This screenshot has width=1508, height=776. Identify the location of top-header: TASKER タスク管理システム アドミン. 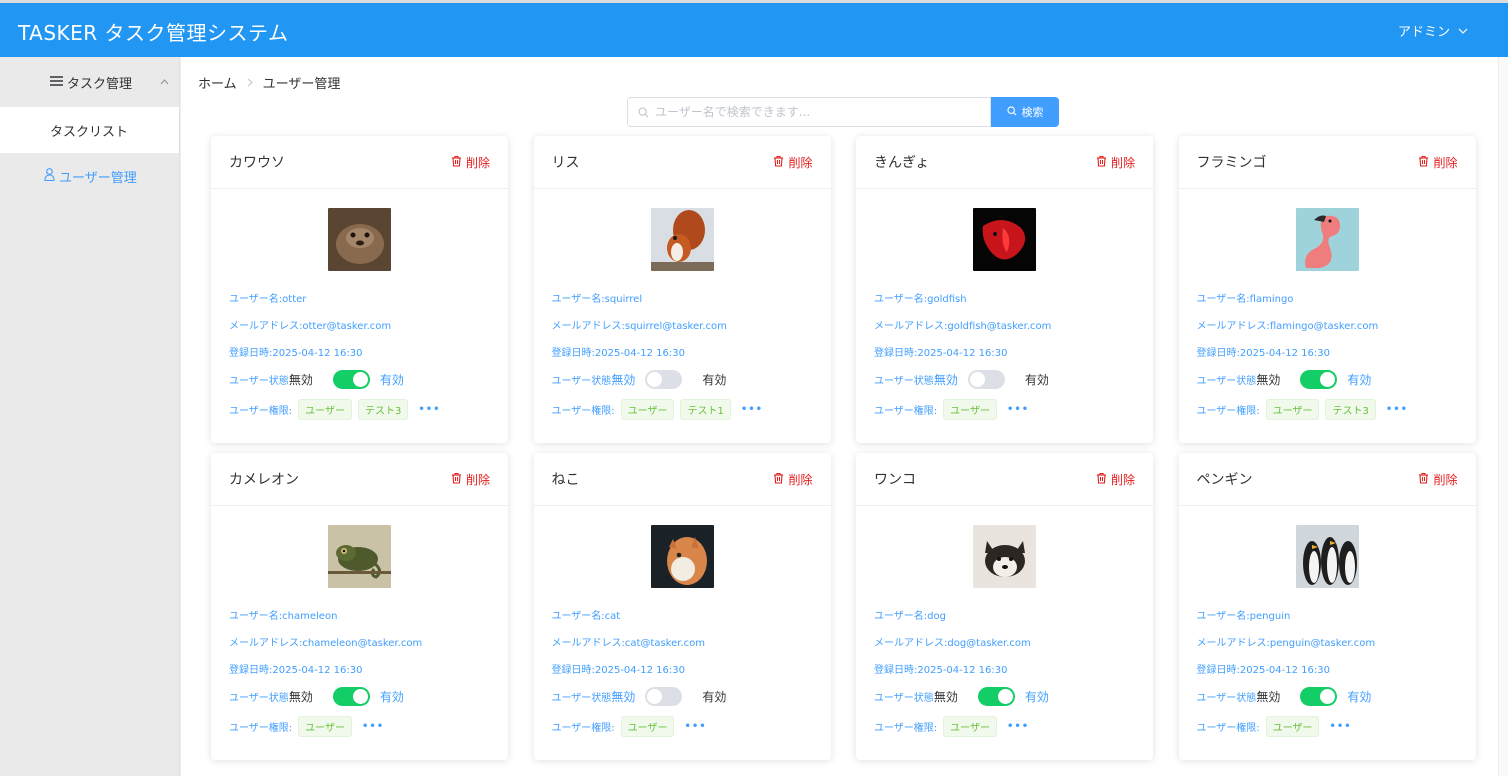
(754, 30).